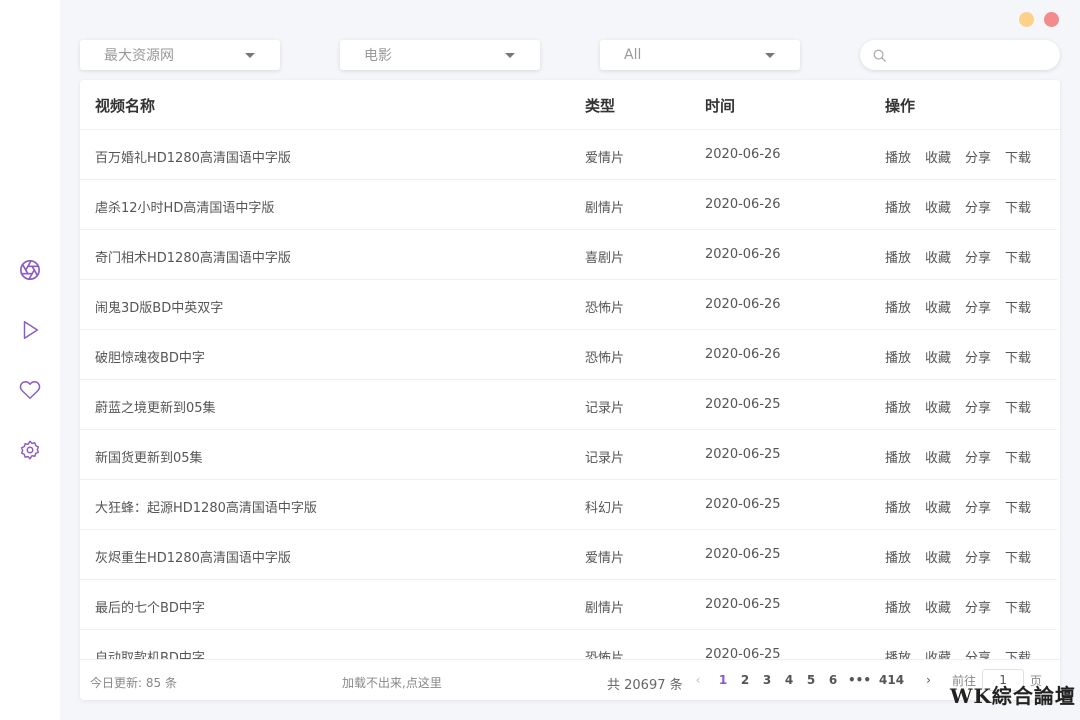 Image resolution: width=1080 pixels, height=720 pixels. What do you see at coordinates (159, 306) in the screenshot?
I see `video-name: 闹鬼3D版BD中英双字` at bounding box center [159, 306].